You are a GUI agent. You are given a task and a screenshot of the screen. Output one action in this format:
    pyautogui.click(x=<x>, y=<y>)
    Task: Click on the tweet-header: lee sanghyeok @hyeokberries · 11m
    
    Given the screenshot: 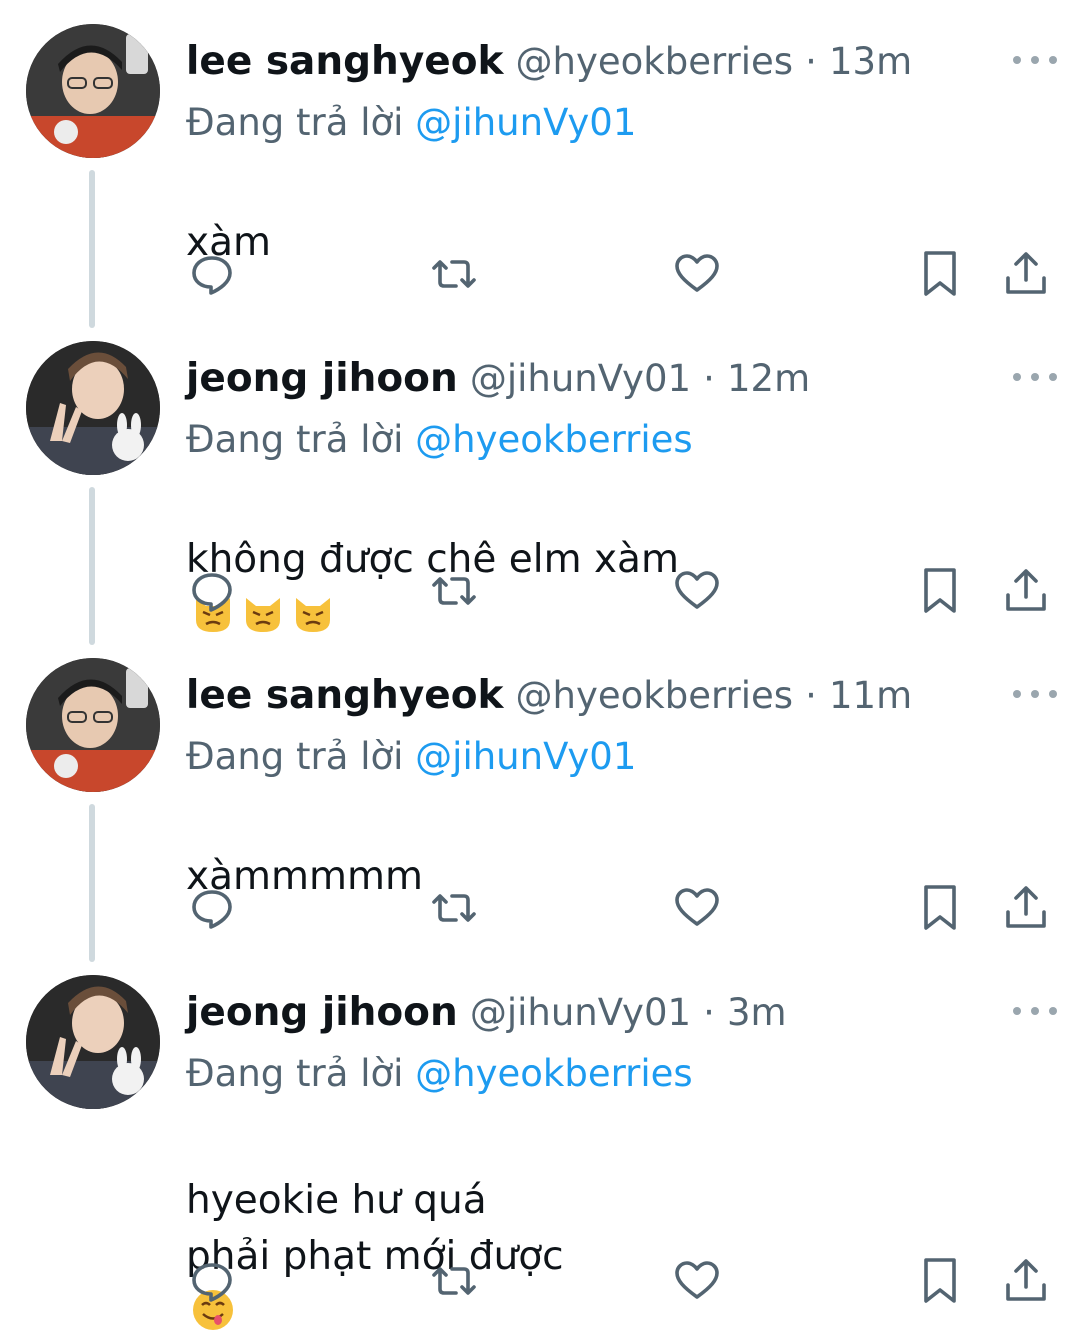 What is the action you would take?
    pyautogui.click(x=549, y=695)
    